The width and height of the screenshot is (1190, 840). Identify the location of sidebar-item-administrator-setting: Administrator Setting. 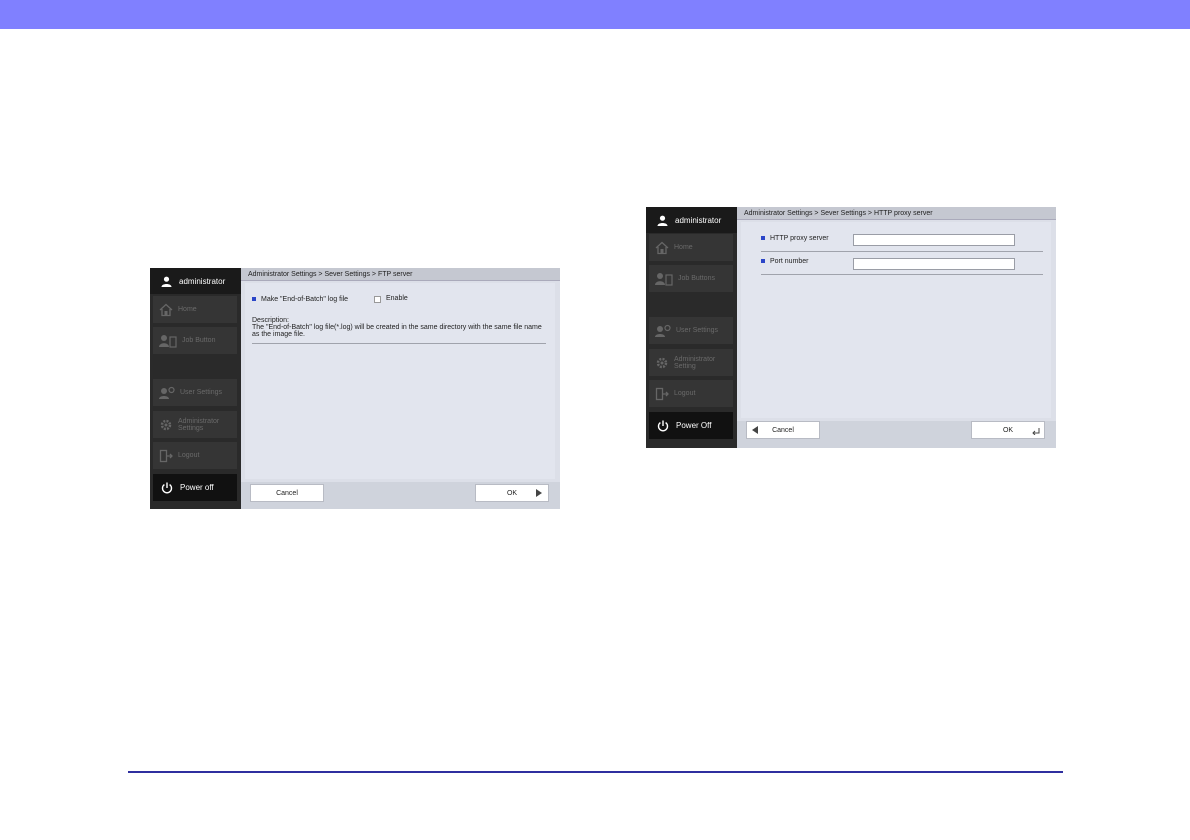
(691, 362).